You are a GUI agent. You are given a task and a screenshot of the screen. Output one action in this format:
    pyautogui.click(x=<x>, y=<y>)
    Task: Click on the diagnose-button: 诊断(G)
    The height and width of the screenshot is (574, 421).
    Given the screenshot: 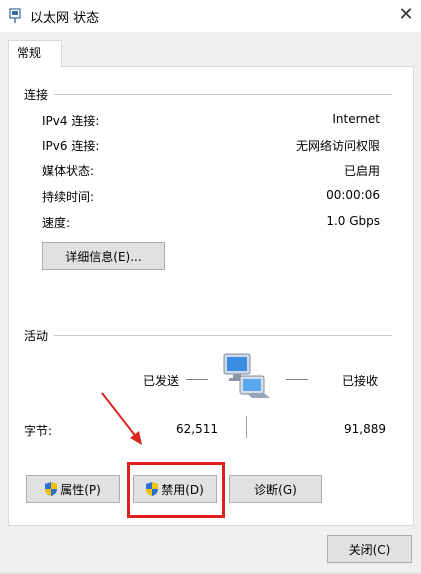 What is the action you would take?
    pyautogui.click(x=275, y=489)
    